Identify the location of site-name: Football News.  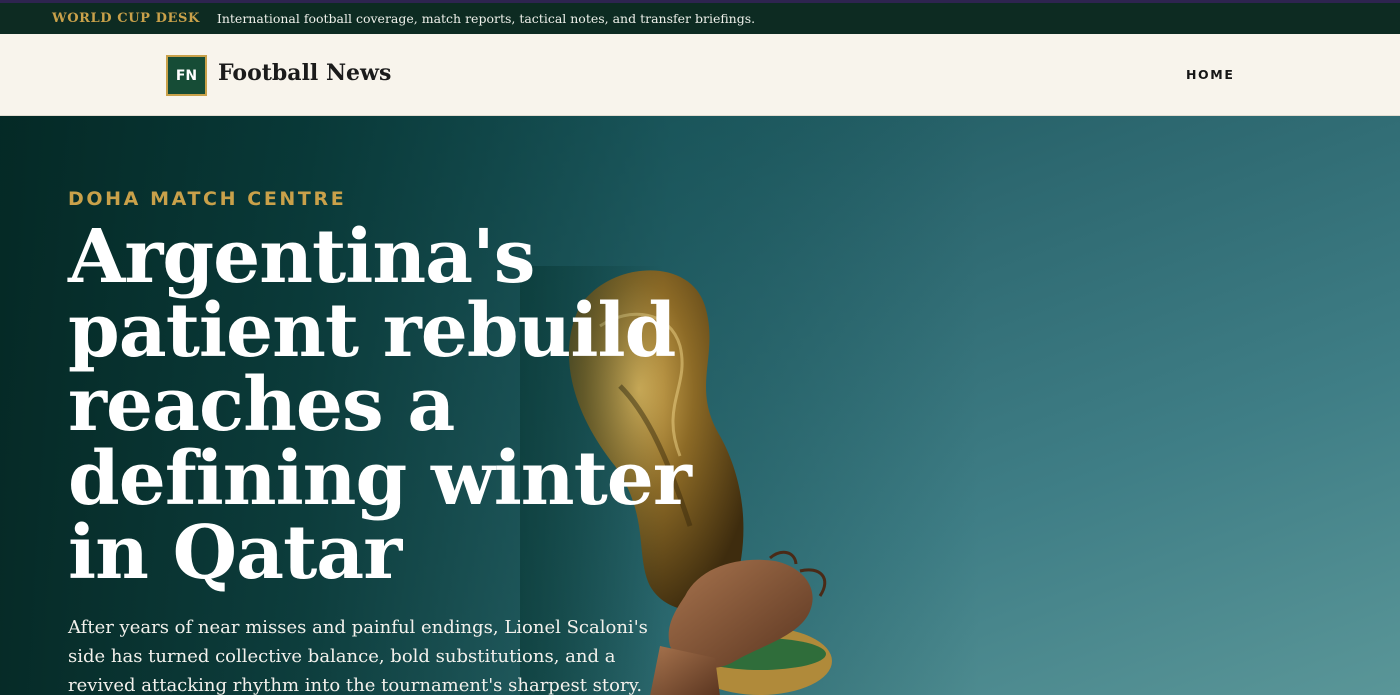
(304, 73).